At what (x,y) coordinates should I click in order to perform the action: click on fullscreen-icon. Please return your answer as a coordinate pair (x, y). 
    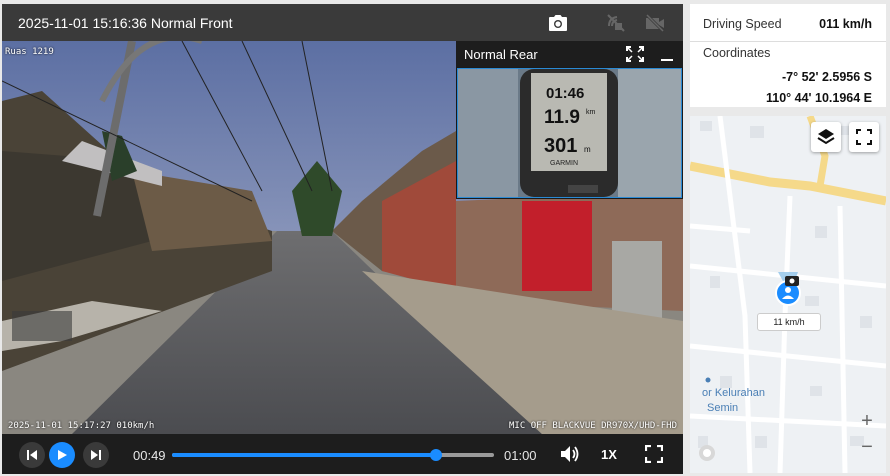
    Looking at the image, I should click on (654, 456).